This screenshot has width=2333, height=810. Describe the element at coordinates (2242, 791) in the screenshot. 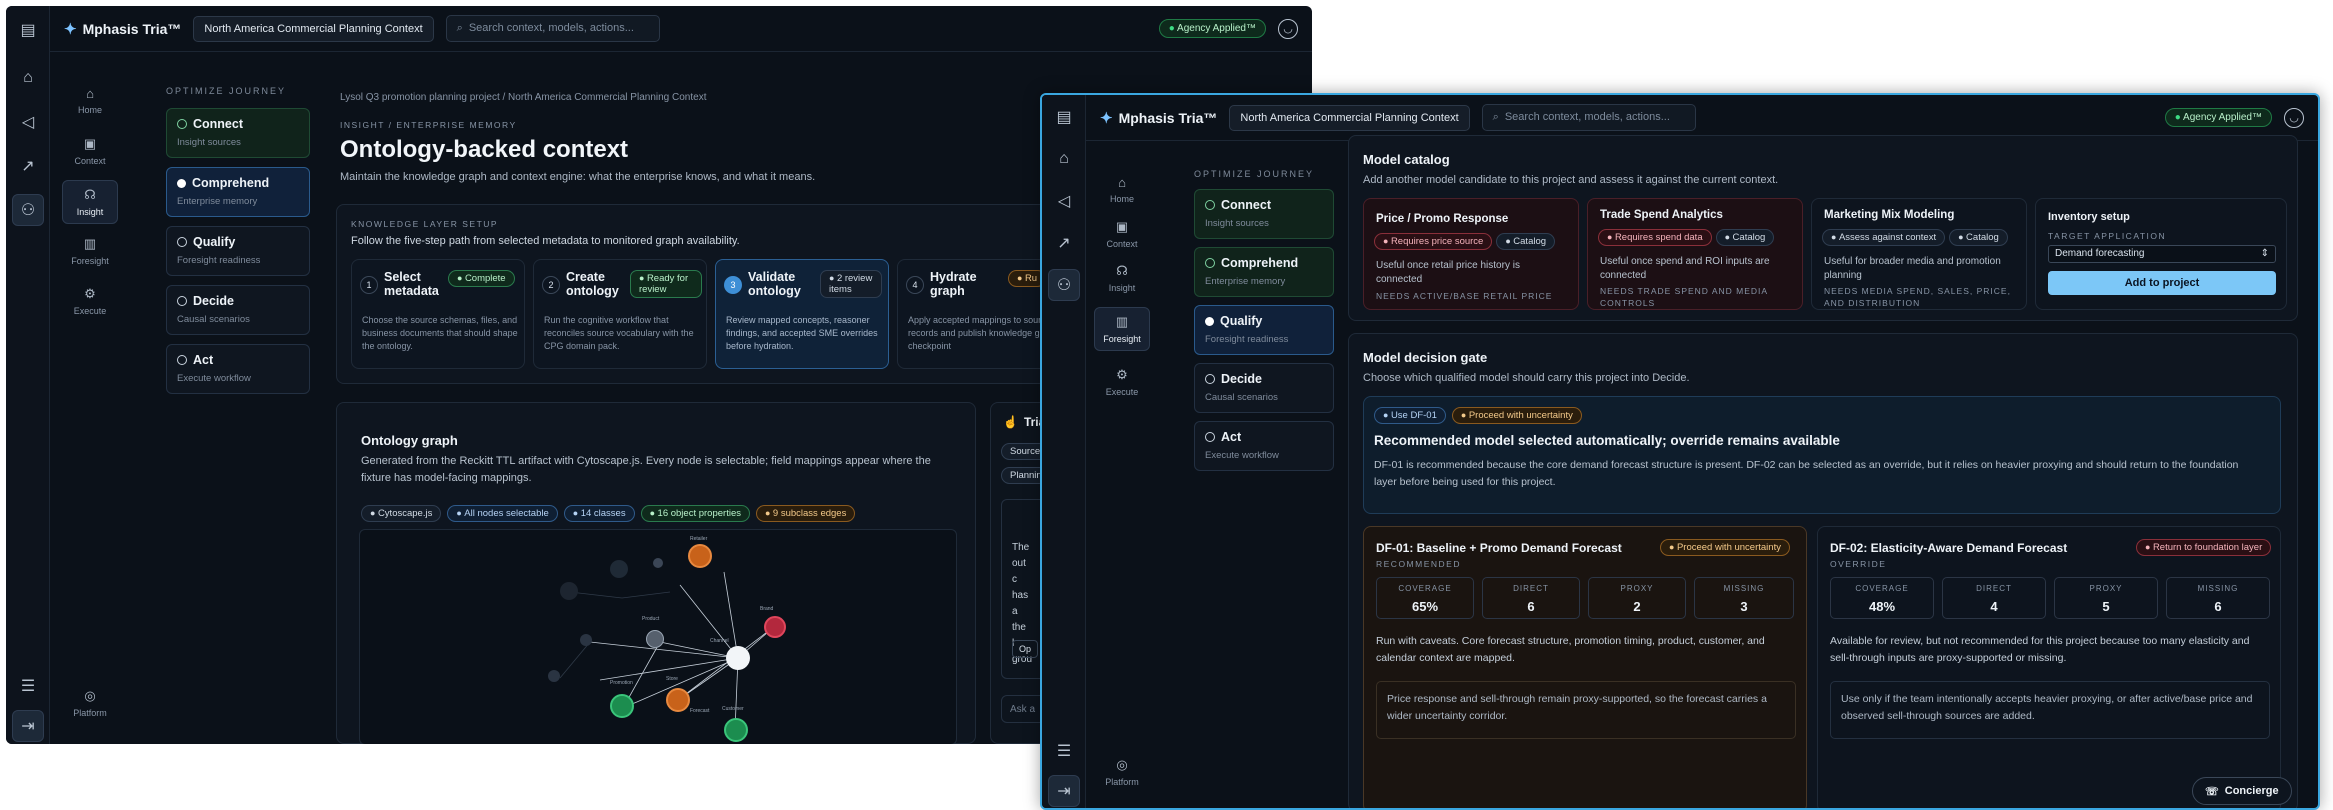

I see `concierge-button: ☏ Concierge` at that location.